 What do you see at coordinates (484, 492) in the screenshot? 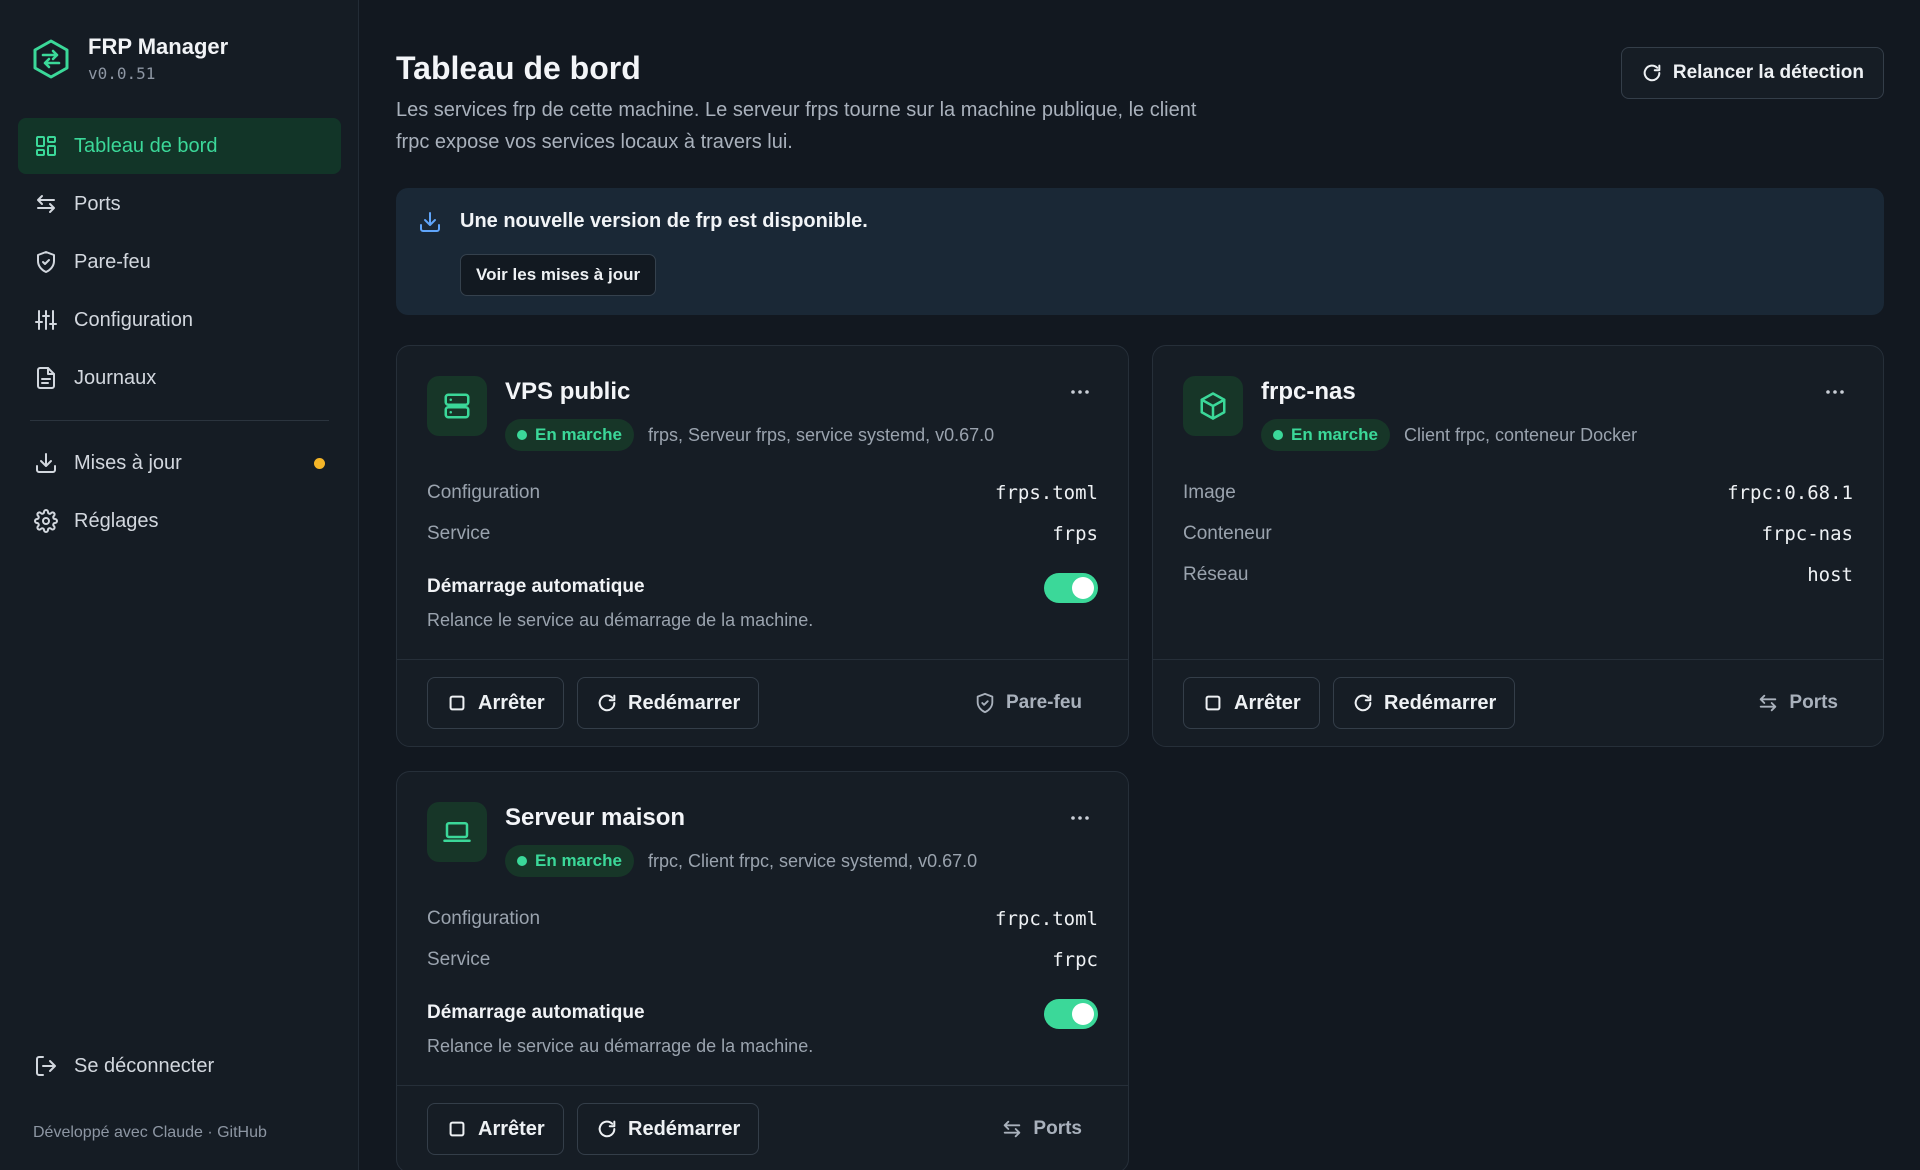
I see `detail-label: Configuration` at bounding box center [484, 492].